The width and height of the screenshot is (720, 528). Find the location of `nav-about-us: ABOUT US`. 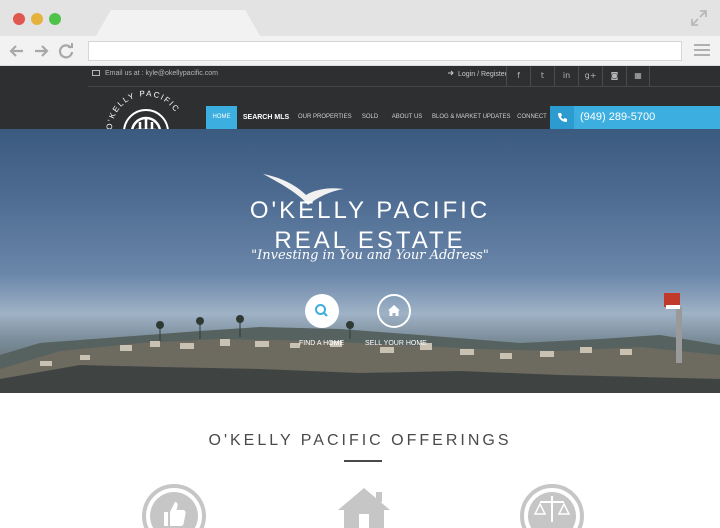

nav-about-us: ABOUT US is located at coordinates (407, 117).